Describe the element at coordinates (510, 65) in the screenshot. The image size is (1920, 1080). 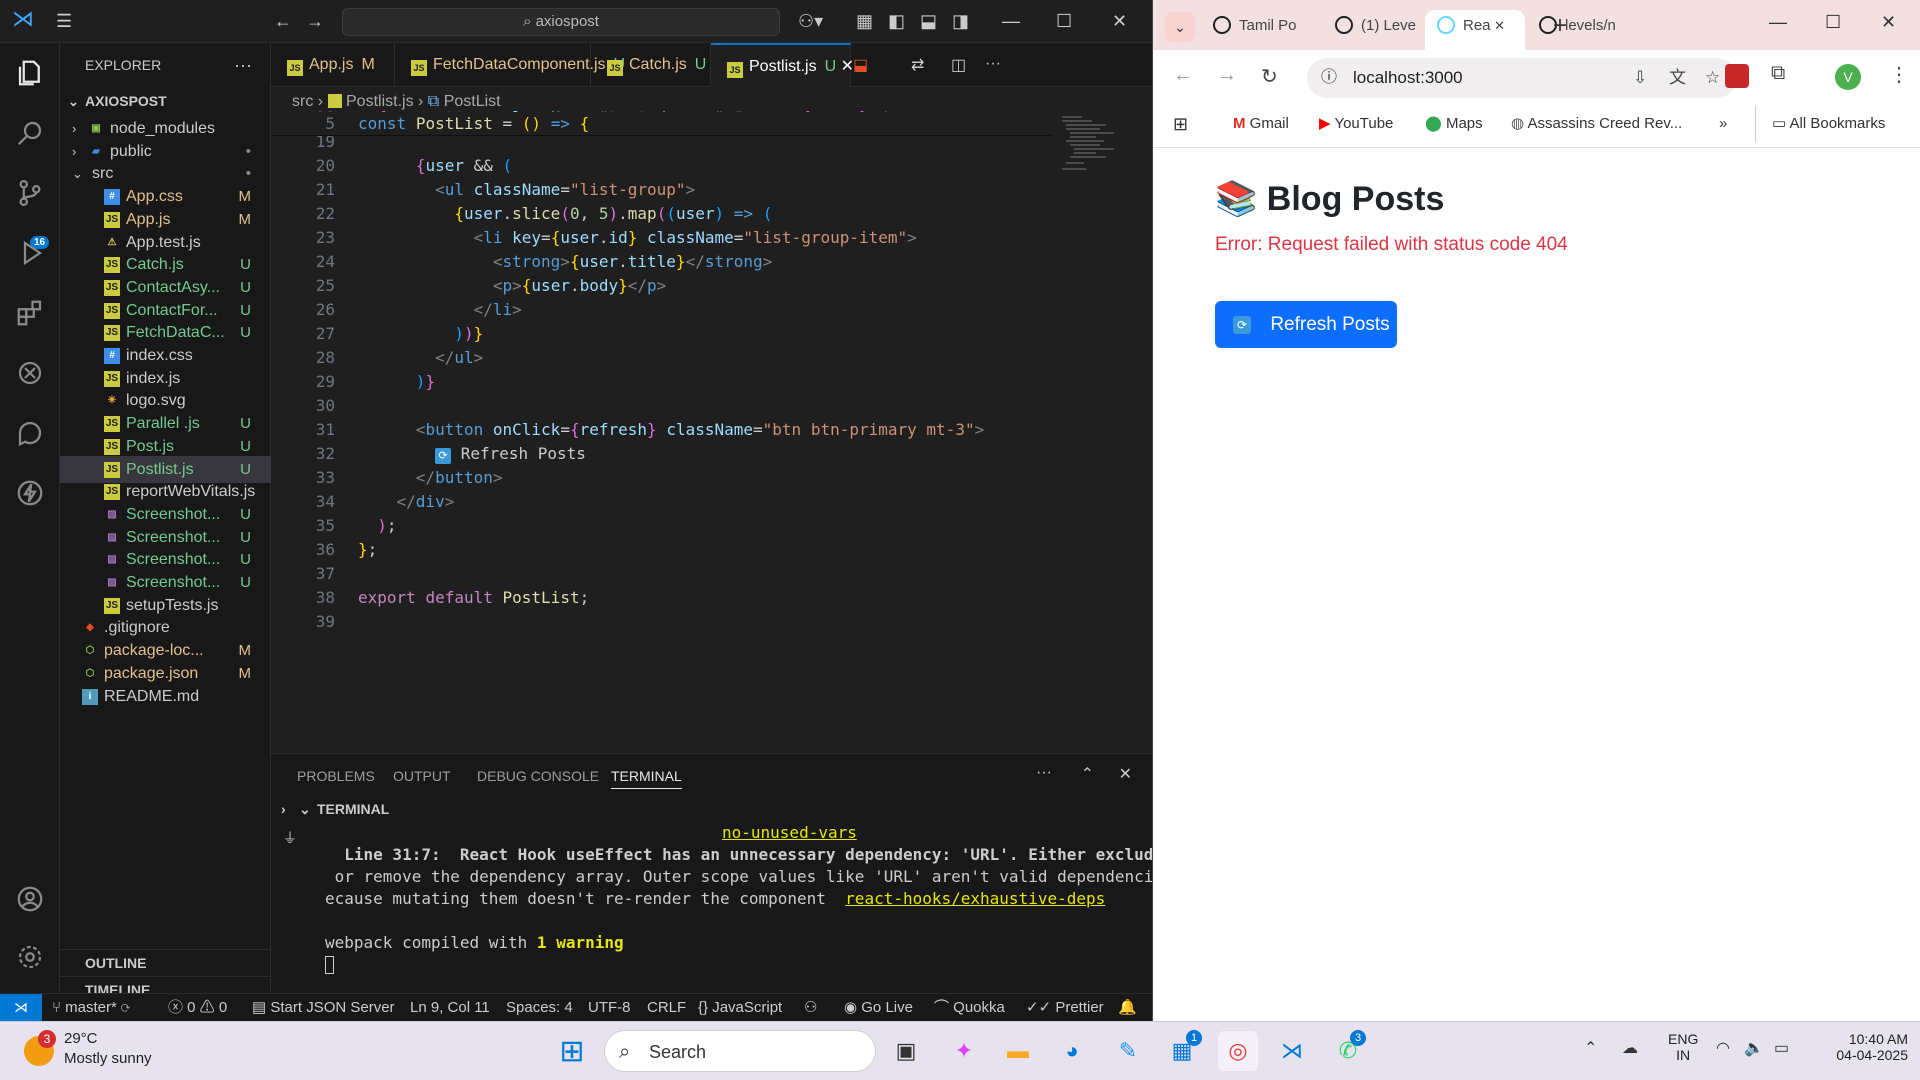
I see `editor-tab: JSFetchDataComponent.jsU` at that location.